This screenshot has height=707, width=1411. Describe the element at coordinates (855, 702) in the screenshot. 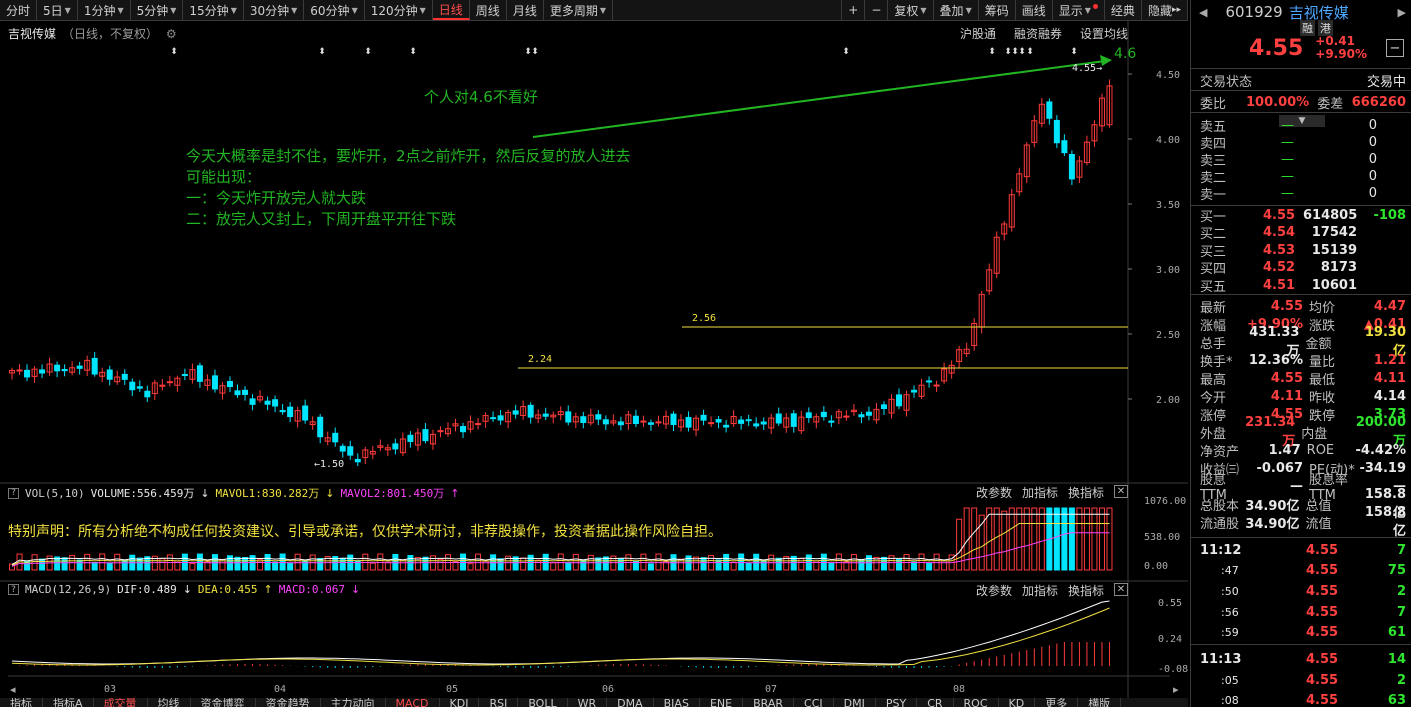

I see `indicator-tab-17: DMI` at that location.